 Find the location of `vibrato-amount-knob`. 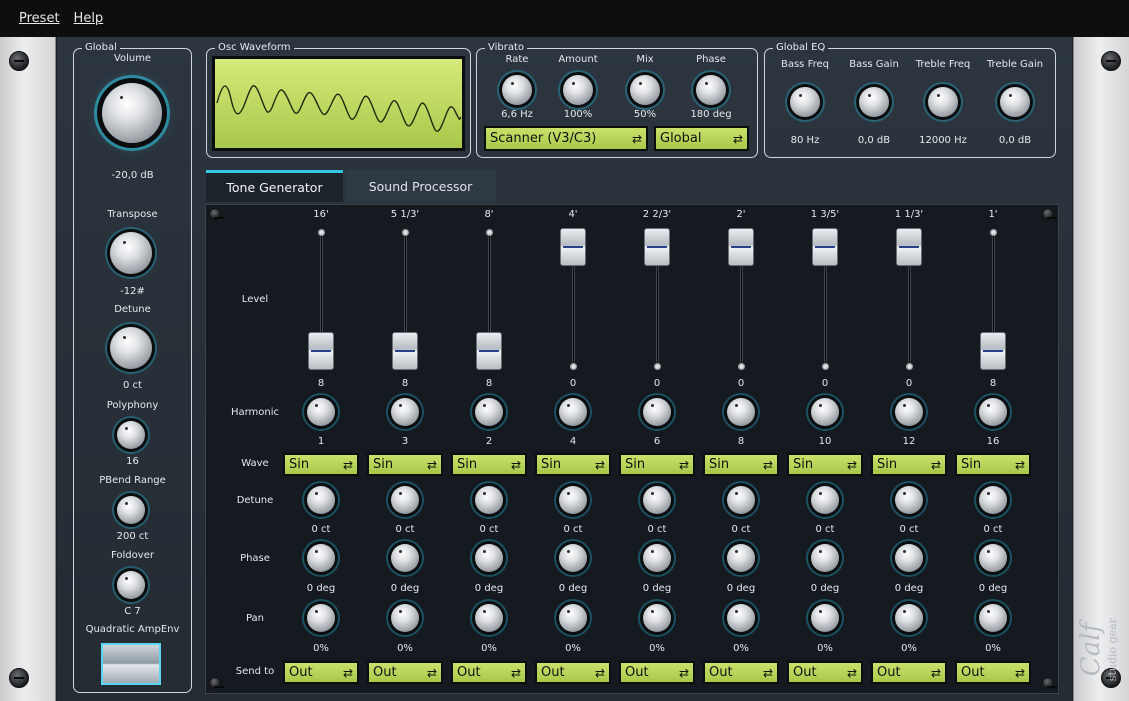

vibrato-amount-knob is located at coordinates (578, 90).